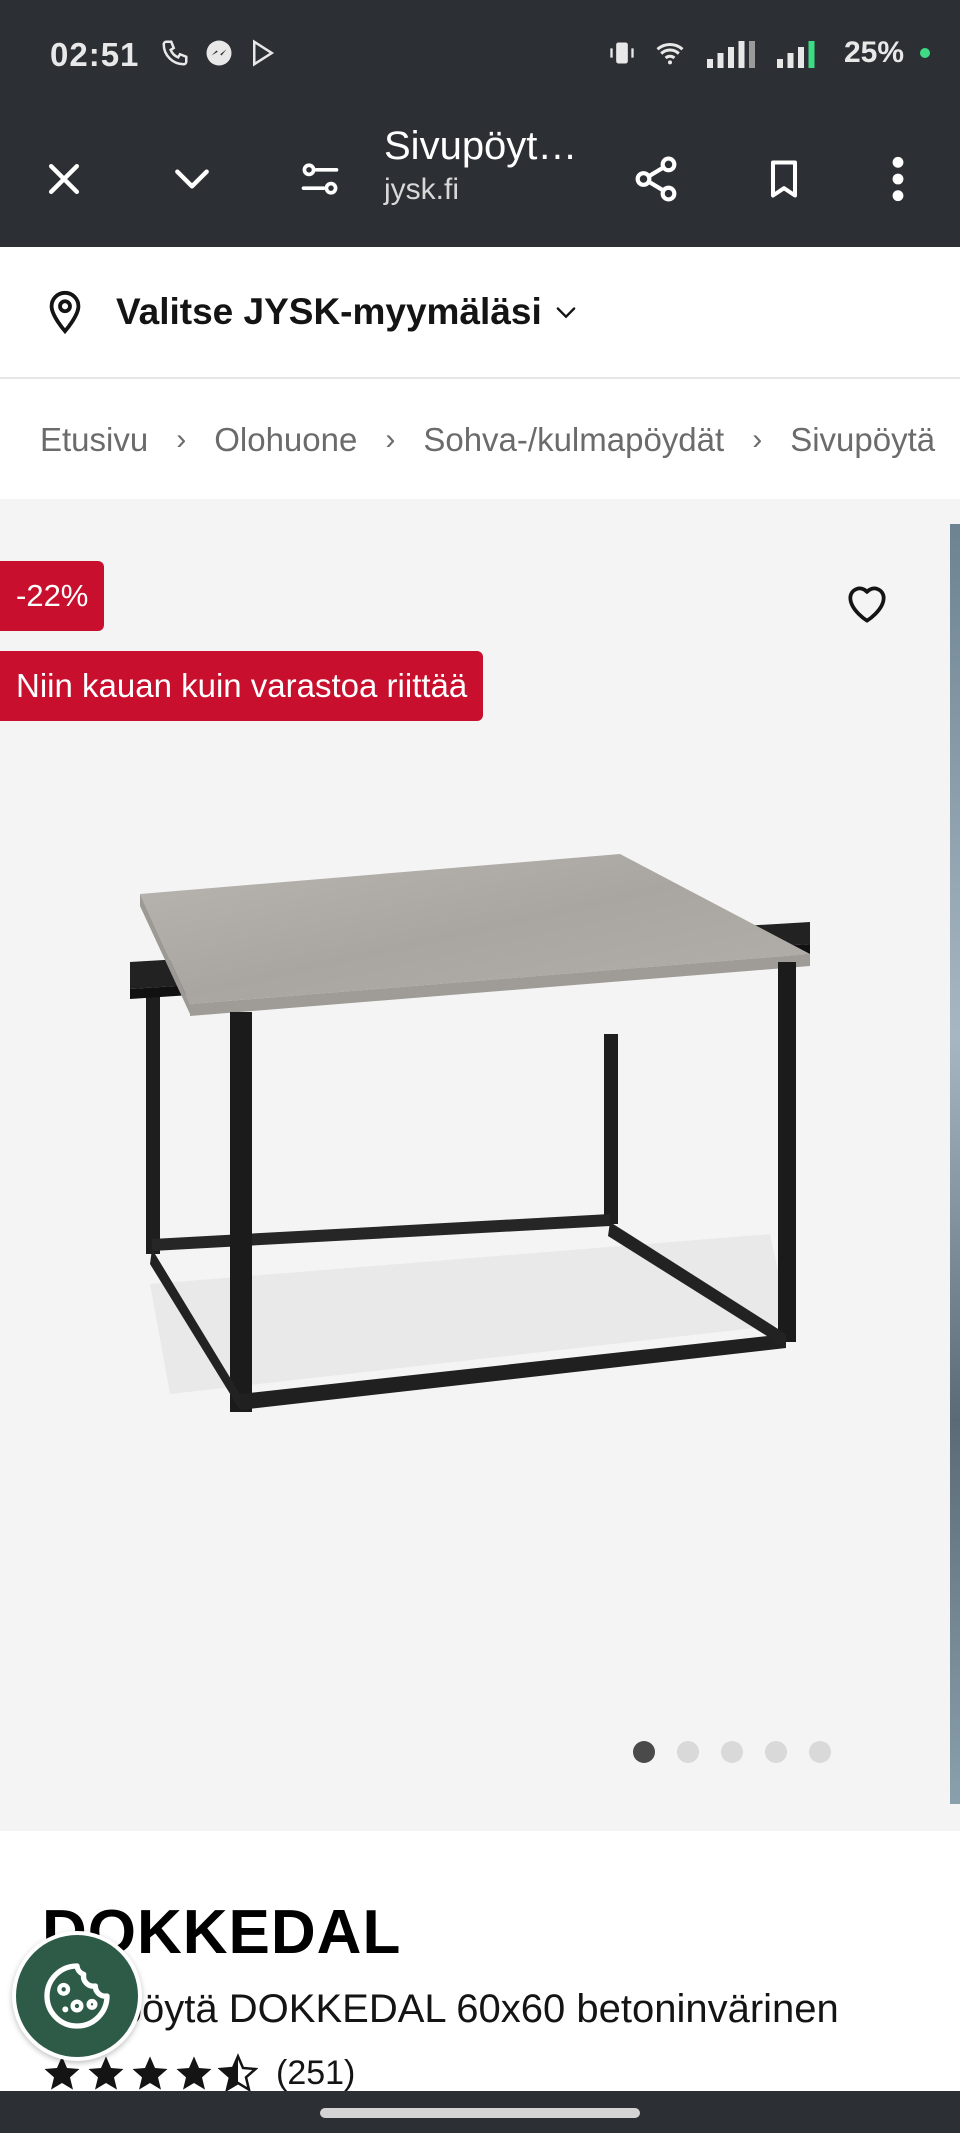  I want to click on gallery-pagination, so click(732, 1752).